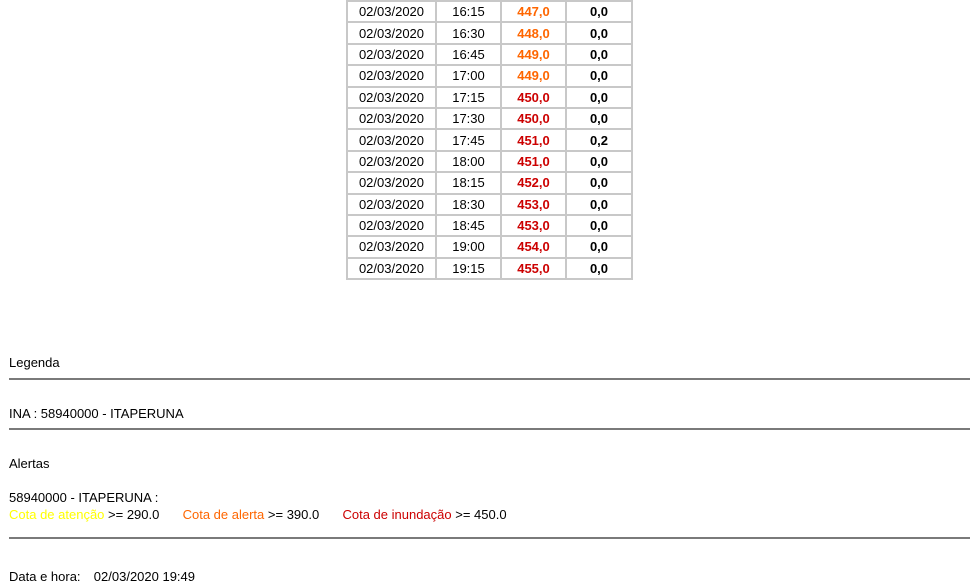 This screenshot has height=586, width=978. What do you see at coordinates (468, 268) in the screenshot?
I see `time-cell: 19:15` at bounding box center [468, 268].